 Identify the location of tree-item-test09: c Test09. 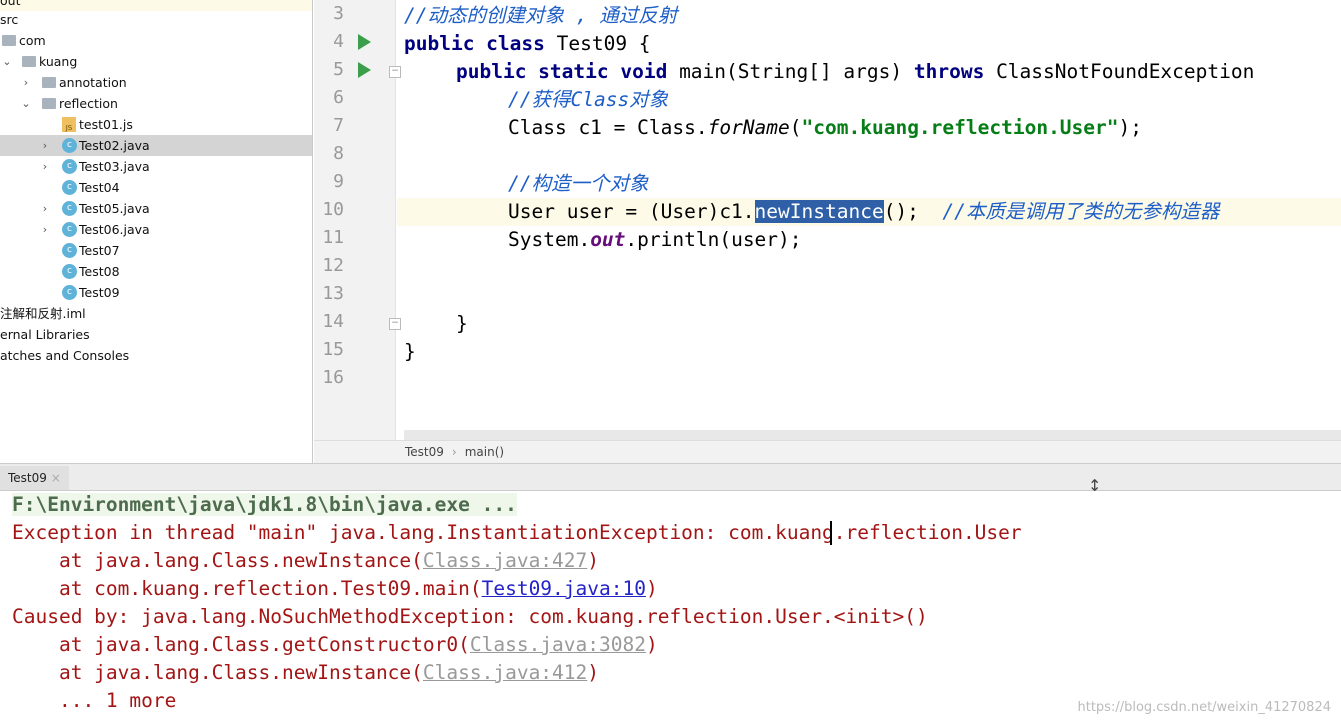
(156, 292).